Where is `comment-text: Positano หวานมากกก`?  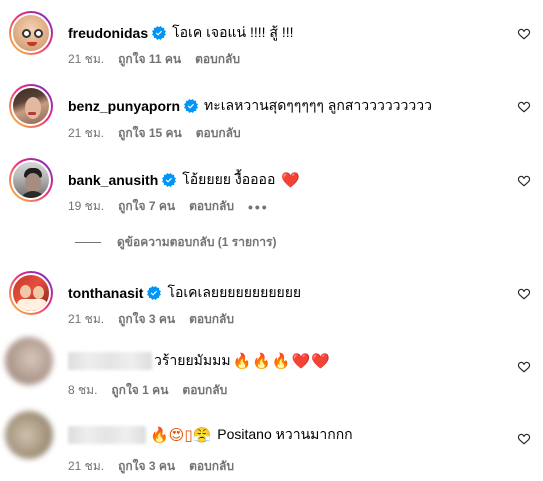 comment-text: Positano หวานมากกก is located at coordinates (285, 434).